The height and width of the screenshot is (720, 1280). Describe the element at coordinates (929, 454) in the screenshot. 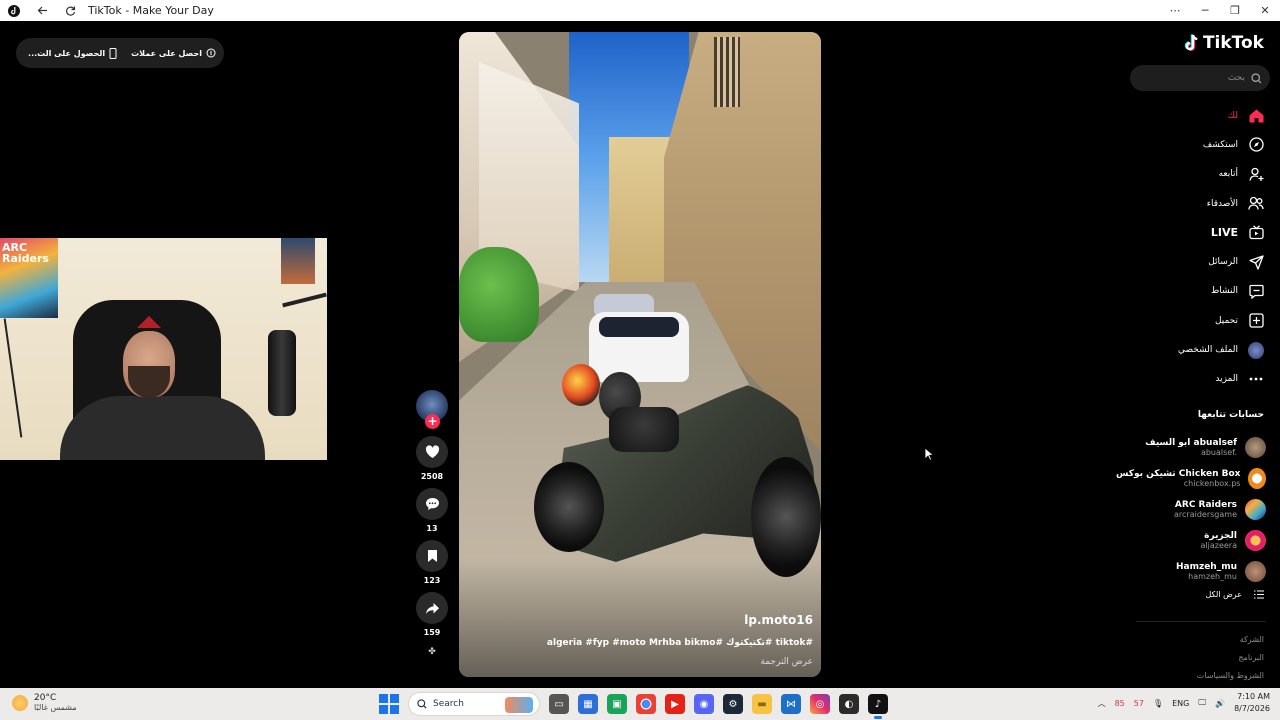

I see `mouse-cursor-icon` at that location.